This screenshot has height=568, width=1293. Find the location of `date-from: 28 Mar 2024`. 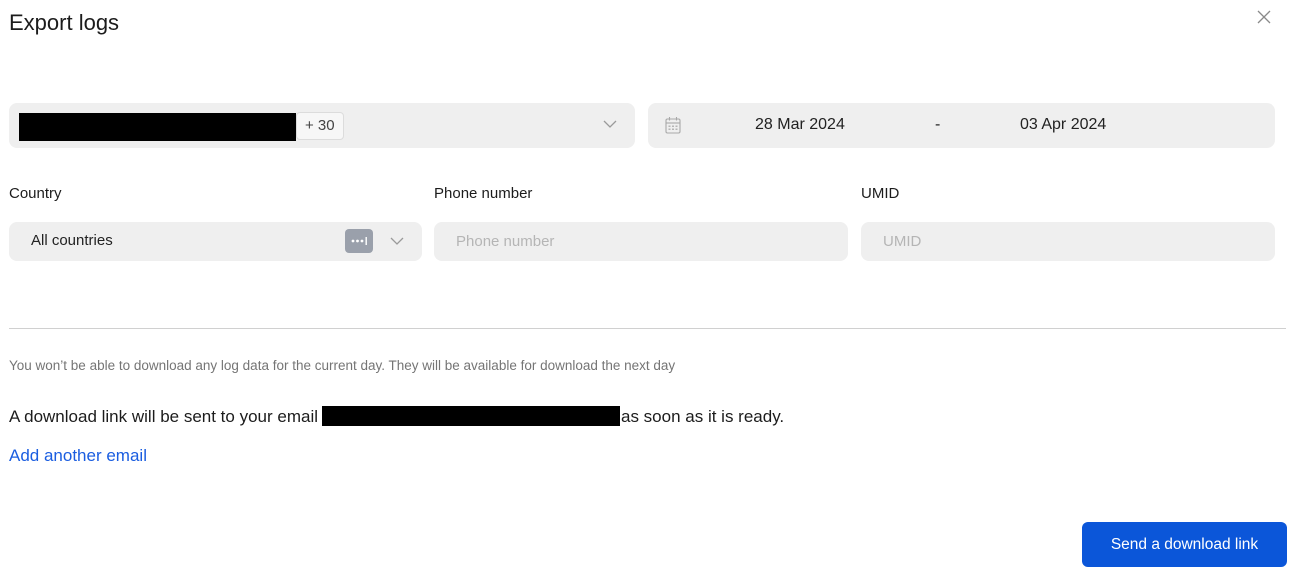

date-from: 28 Mar 2024 is located at coordinates (800, 125).